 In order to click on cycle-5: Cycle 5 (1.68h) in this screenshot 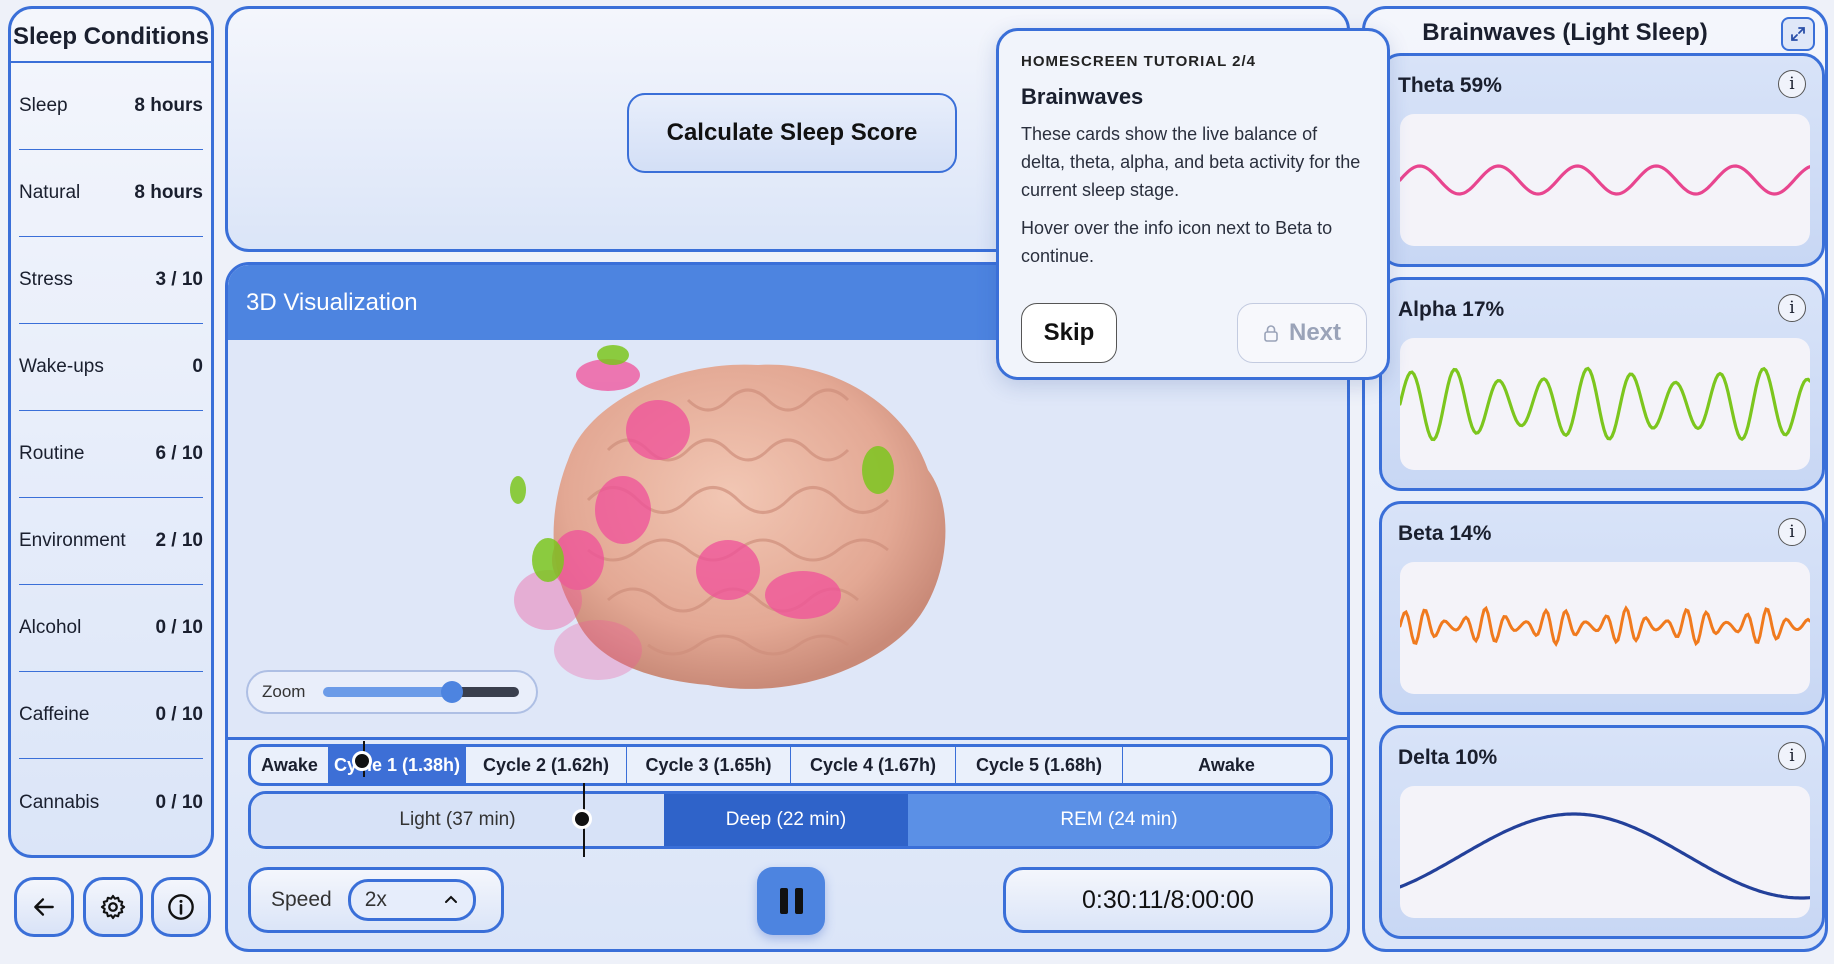, I will do `click(1039, 765)`.